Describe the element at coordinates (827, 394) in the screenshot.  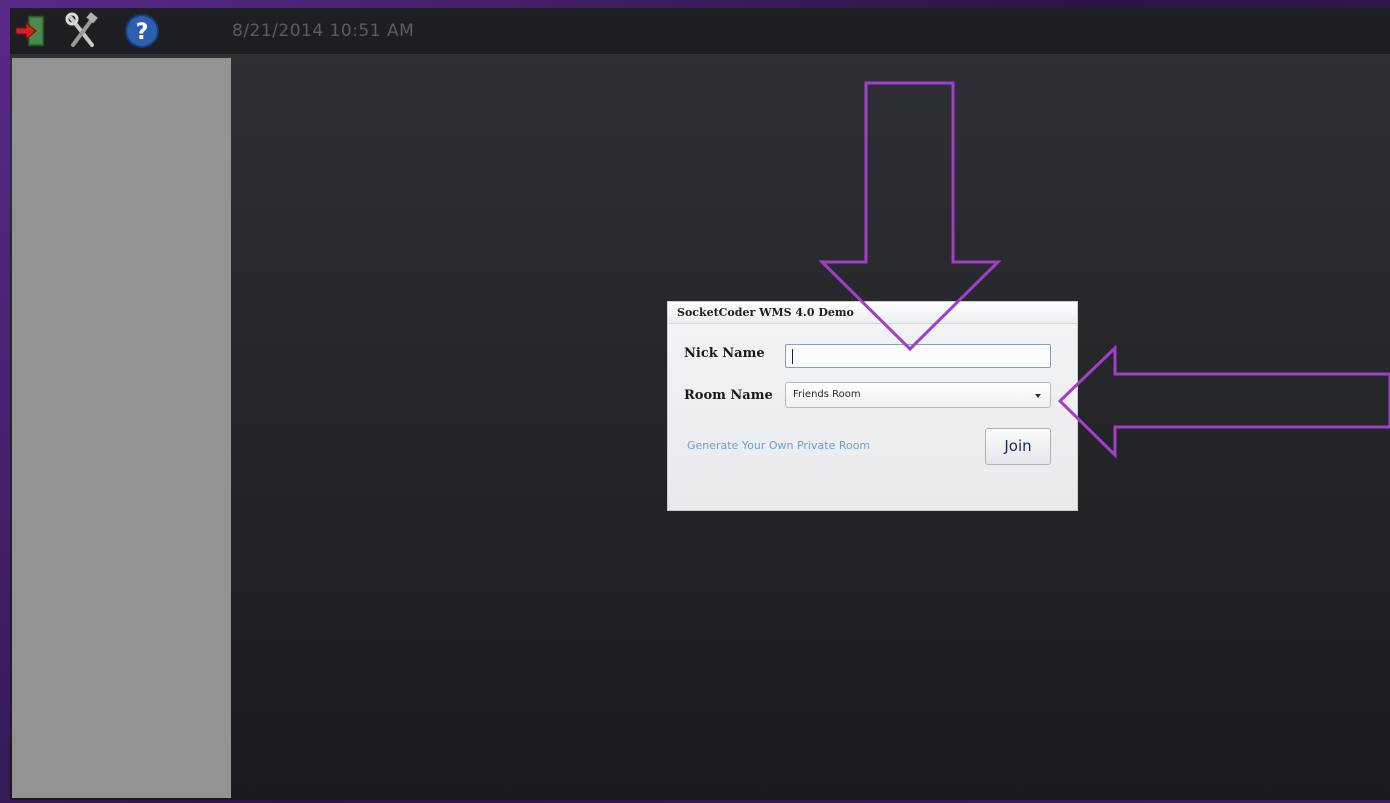
I see `room-select-value: Friends Room` at that location.